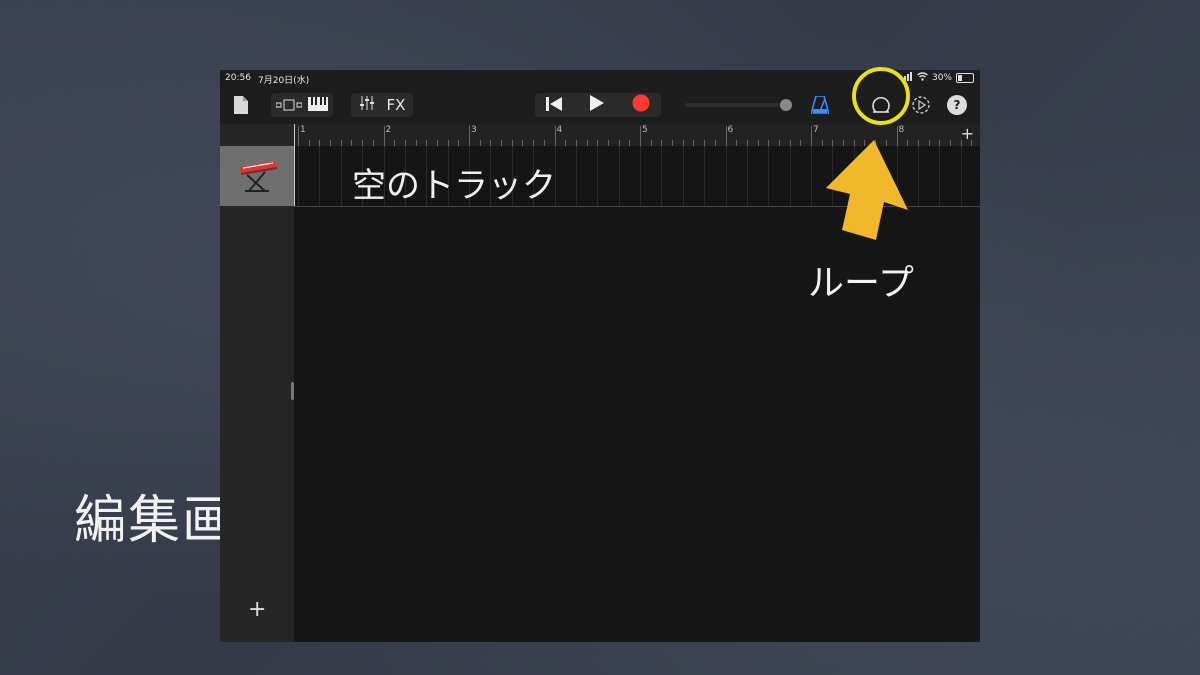  Describe the element at coordinates (382, 105) in the screenshot. I see `mixer-fx-group: FX` at that location.